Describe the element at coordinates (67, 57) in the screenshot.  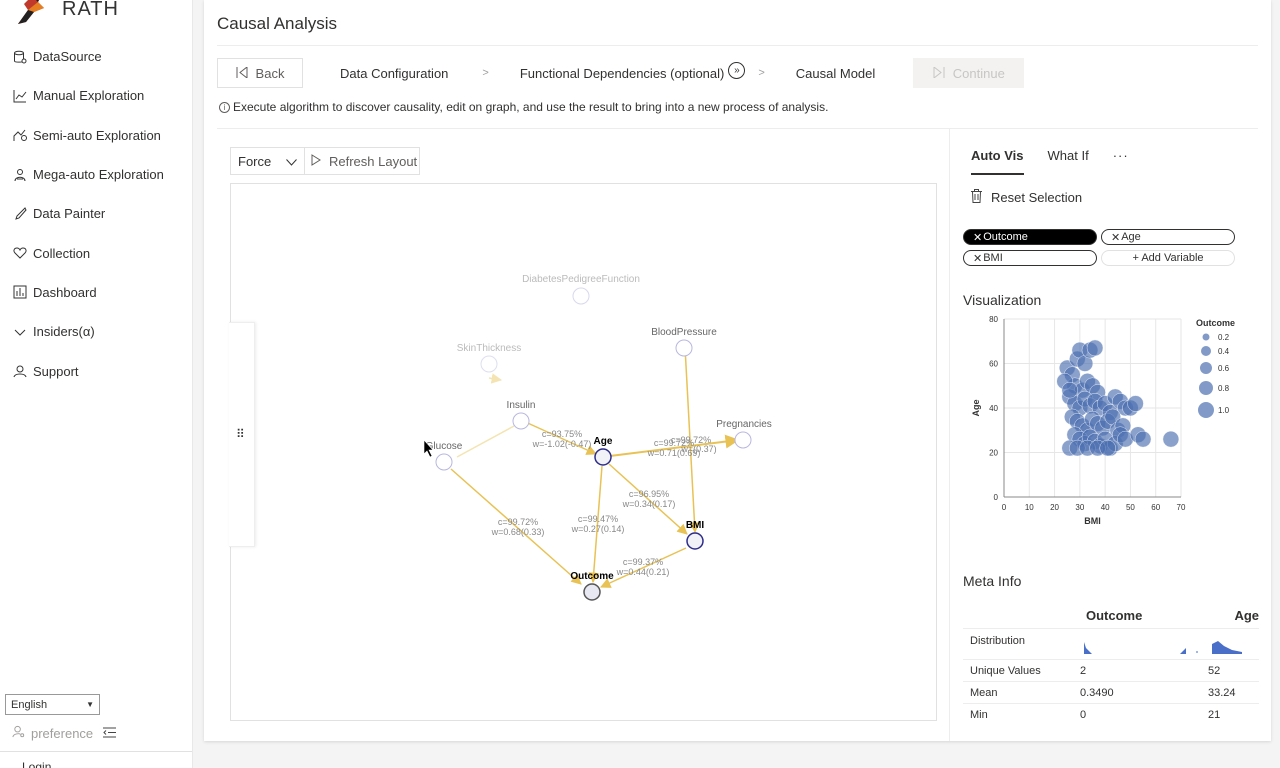
I see `sidebar-item-label: DataSource` at that location.